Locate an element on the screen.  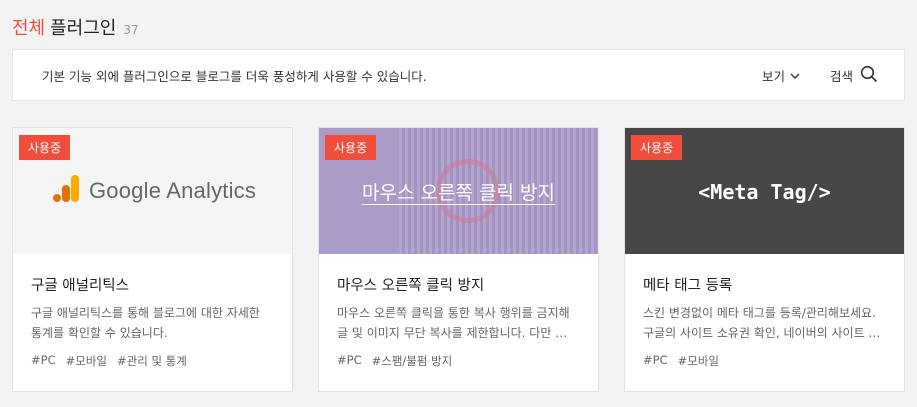
view-button: 보기 is located at coordinates (781, 75).